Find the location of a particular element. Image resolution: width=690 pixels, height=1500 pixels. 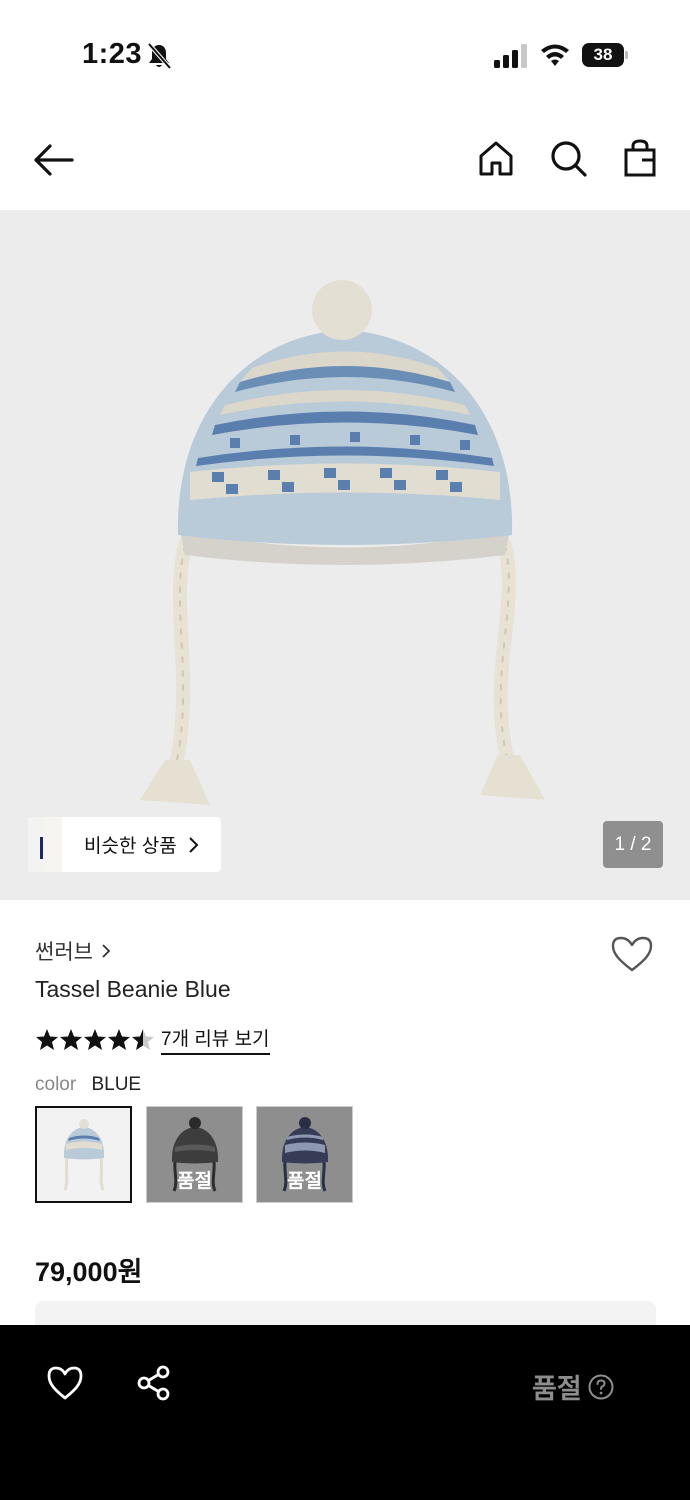

product-price: 79,000원 is located at coordinates (89, 1272).